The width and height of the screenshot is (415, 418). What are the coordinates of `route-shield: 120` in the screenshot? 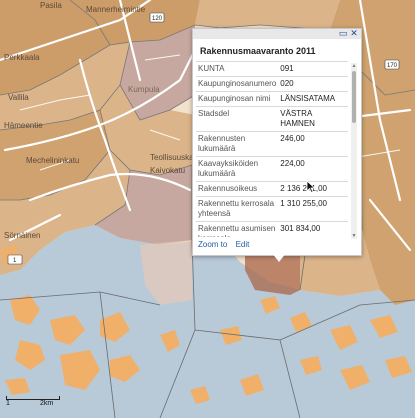 It's located at (157, 17).